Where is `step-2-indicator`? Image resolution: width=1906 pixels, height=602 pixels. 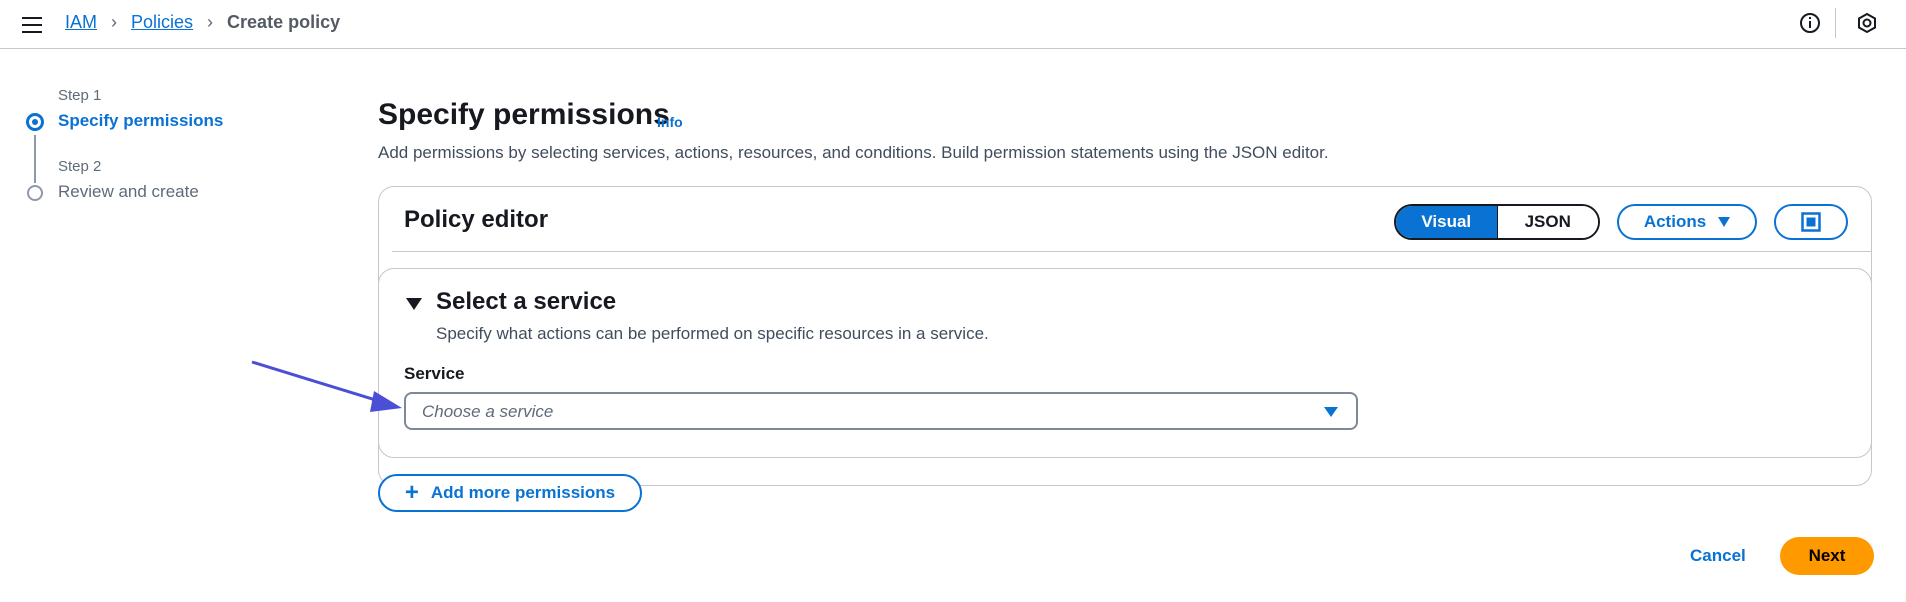
step-2-indicator is located at coordinates (35, 193).